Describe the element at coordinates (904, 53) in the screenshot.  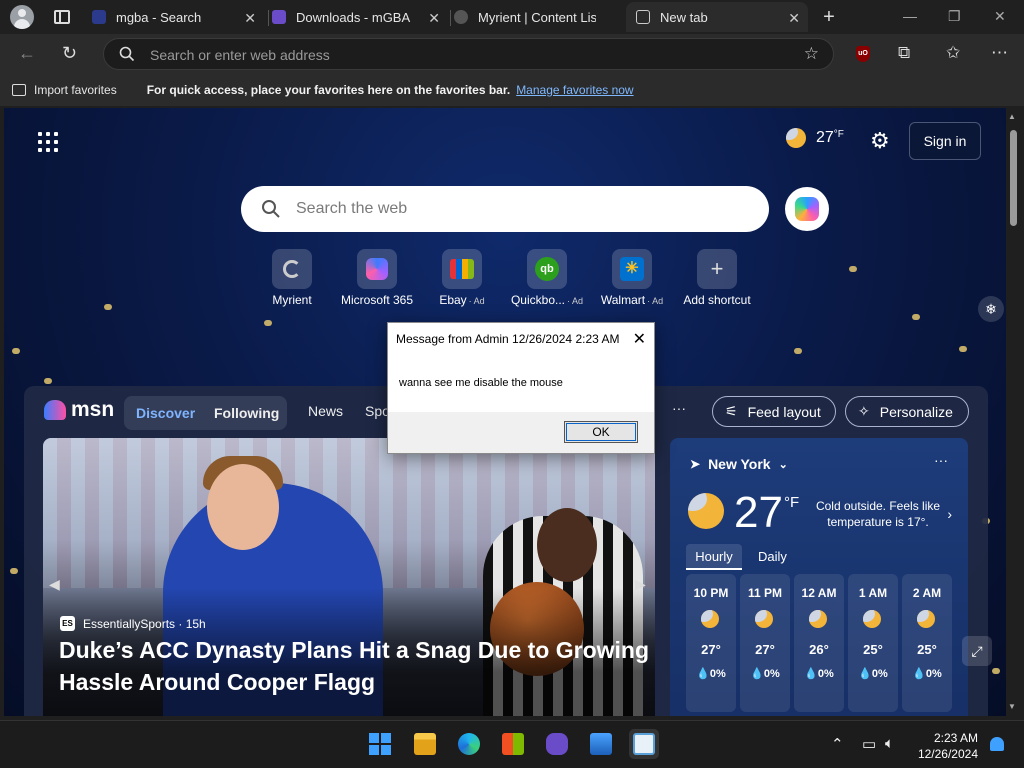
I see `extensions-icon: ⧉` at that location.